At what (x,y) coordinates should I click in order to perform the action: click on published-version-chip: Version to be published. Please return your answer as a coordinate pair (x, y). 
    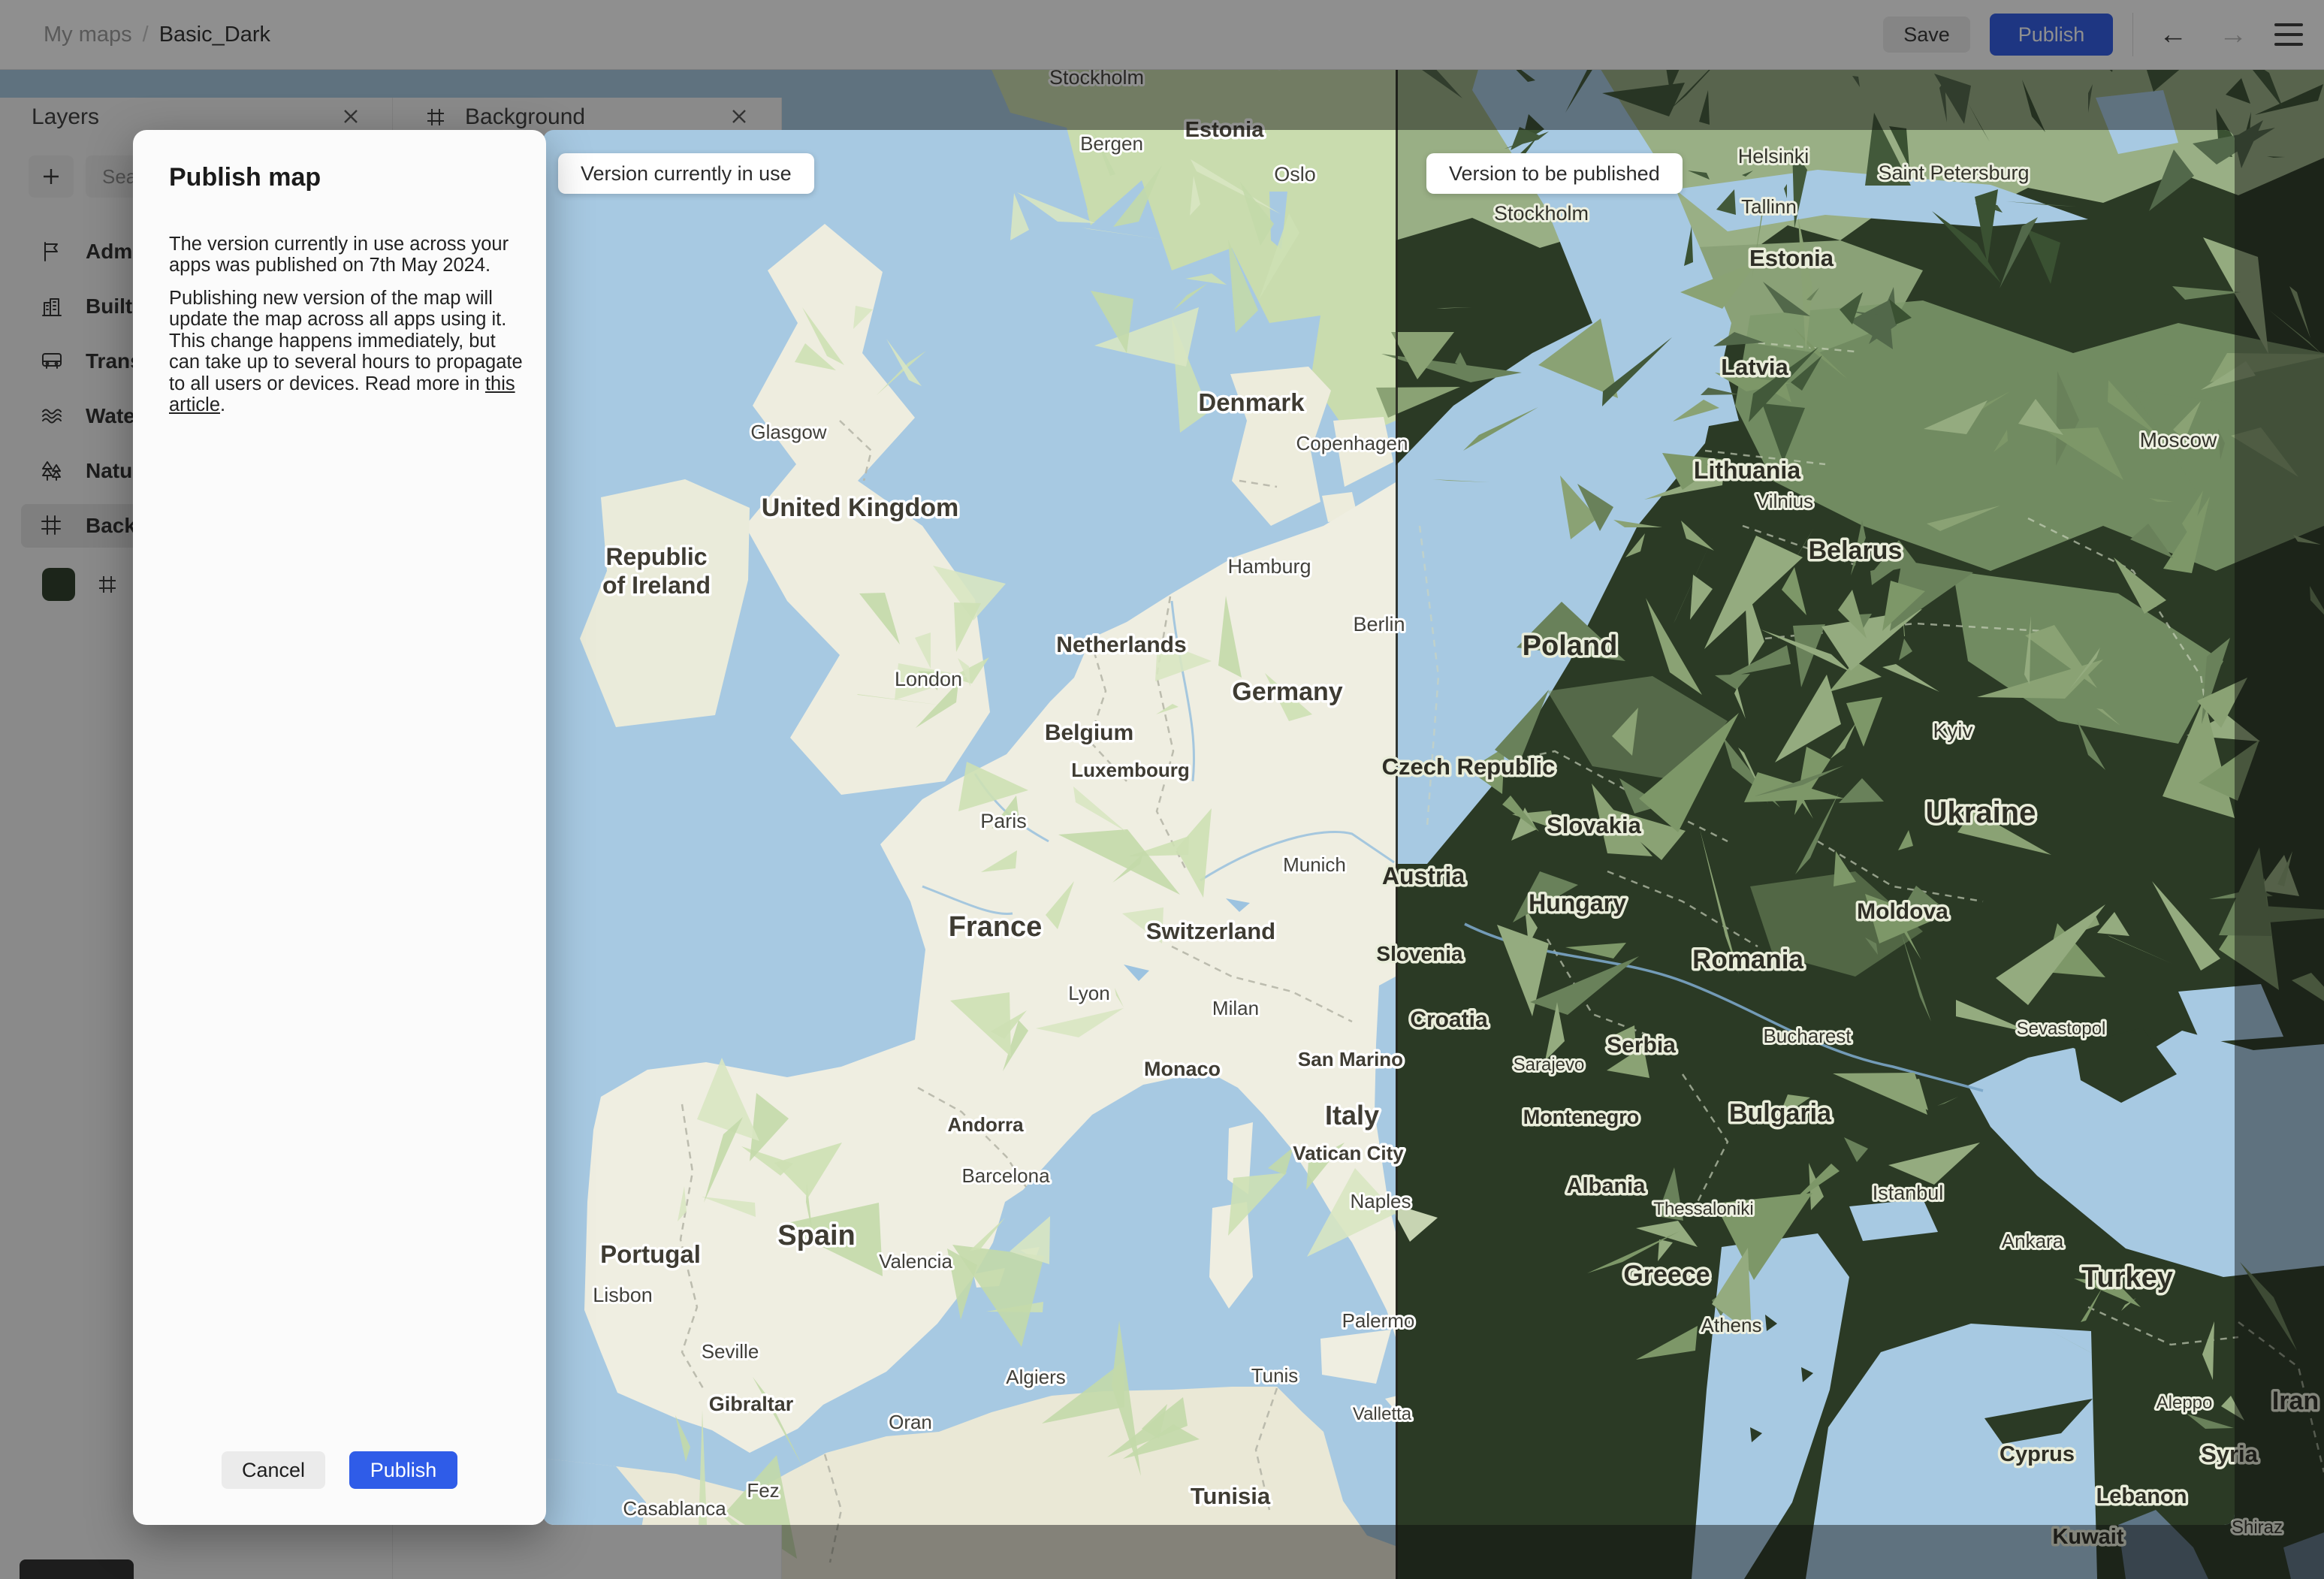
    Looking at the image, I should click on (1554, 173).